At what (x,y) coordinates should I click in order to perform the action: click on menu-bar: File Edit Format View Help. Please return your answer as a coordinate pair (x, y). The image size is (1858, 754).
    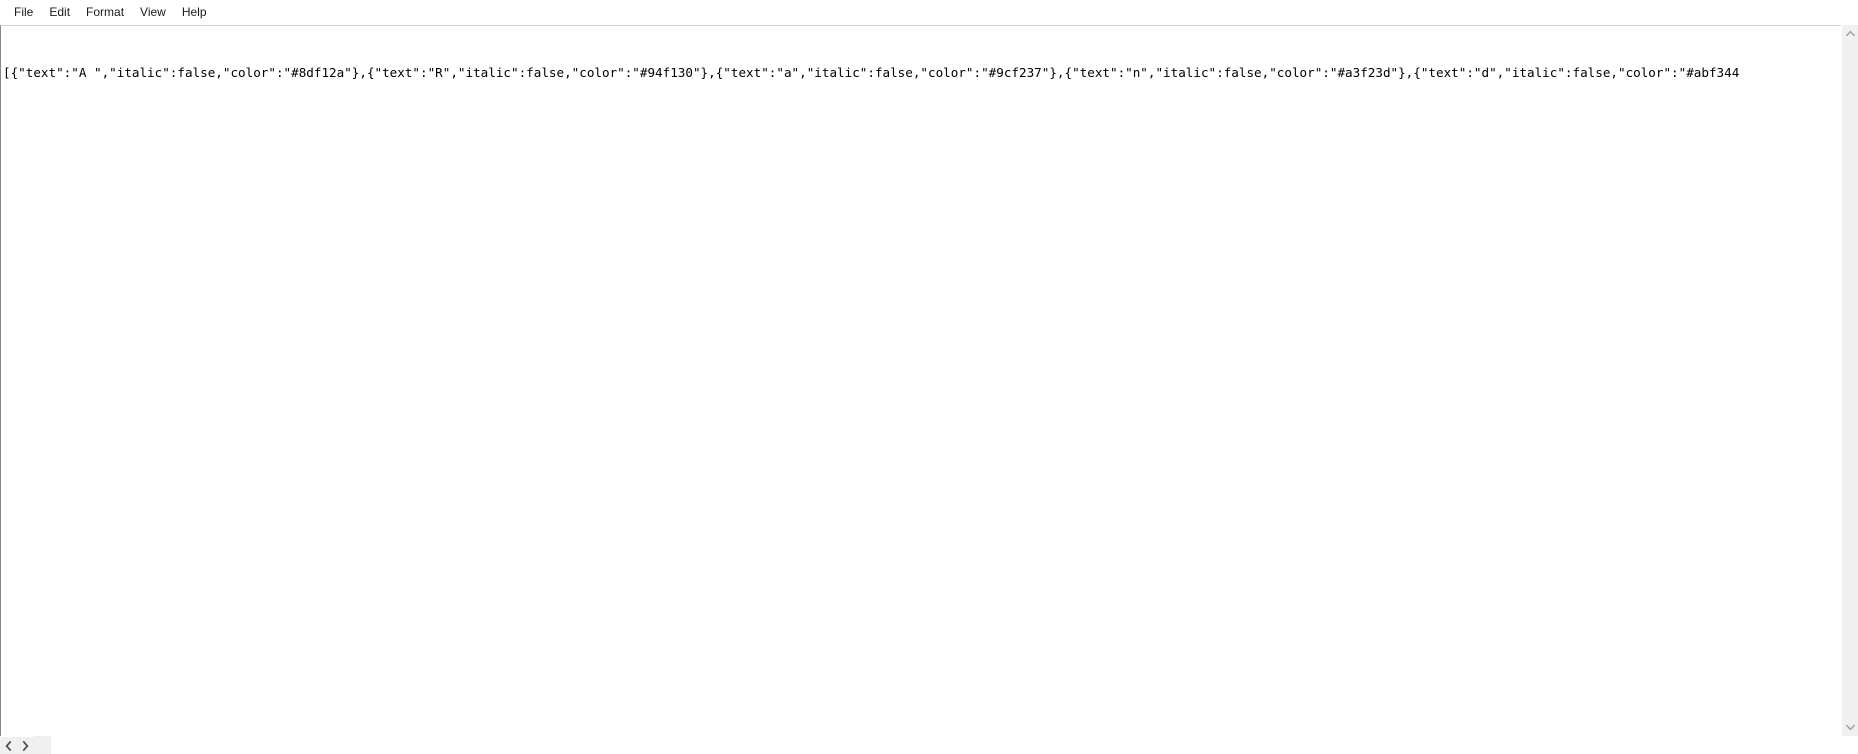
    Looking at the image, I should click on (929, 12).